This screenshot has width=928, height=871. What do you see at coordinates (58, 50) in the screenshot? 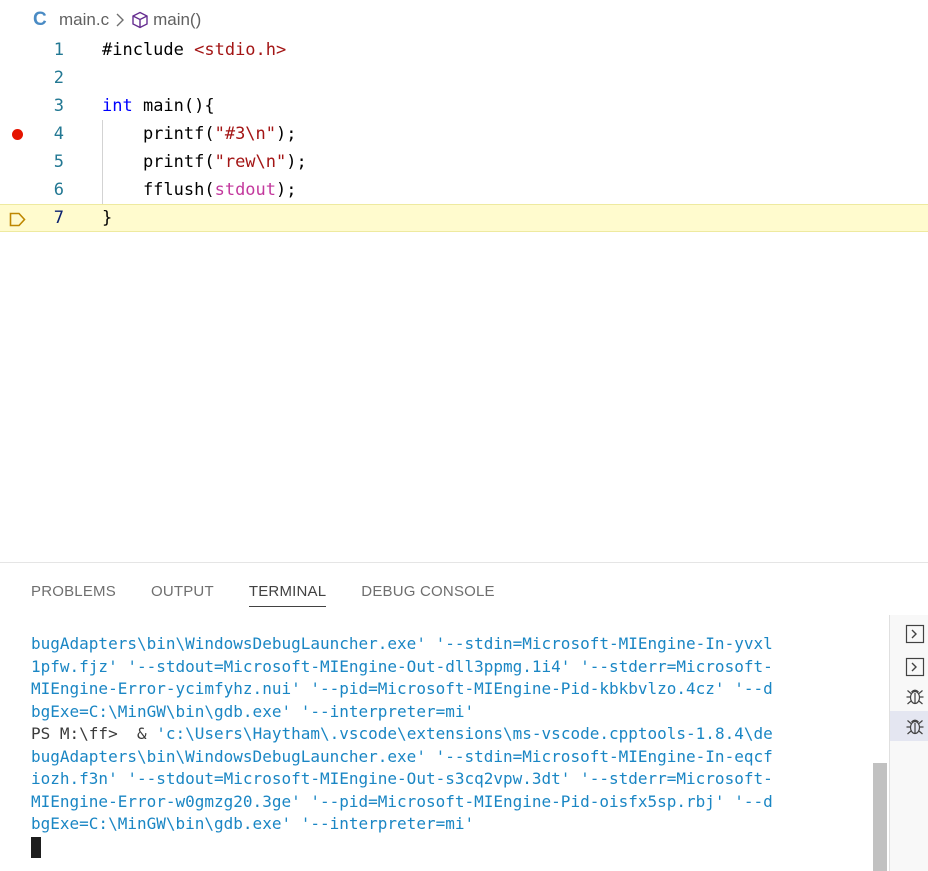
I see `line-number: 1` at bounding box center [58, 50].